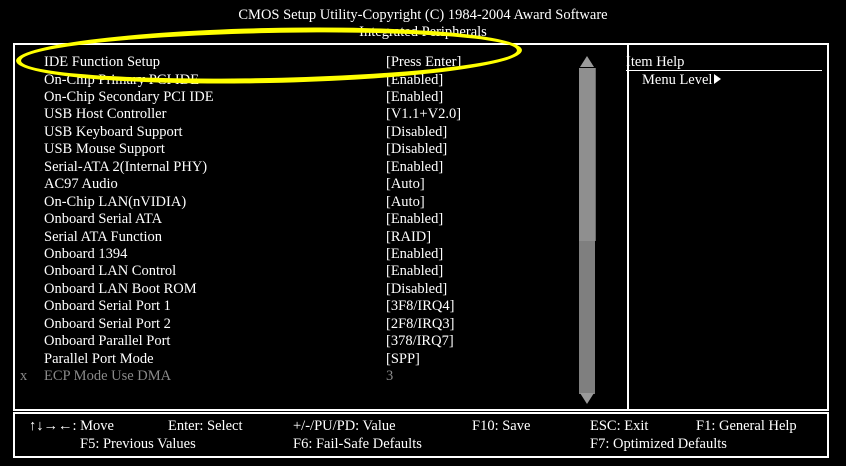 The image size is (846, 466). I want to click on setting-label: On-Chip LAN(nVIDIA), so click(115, 201).